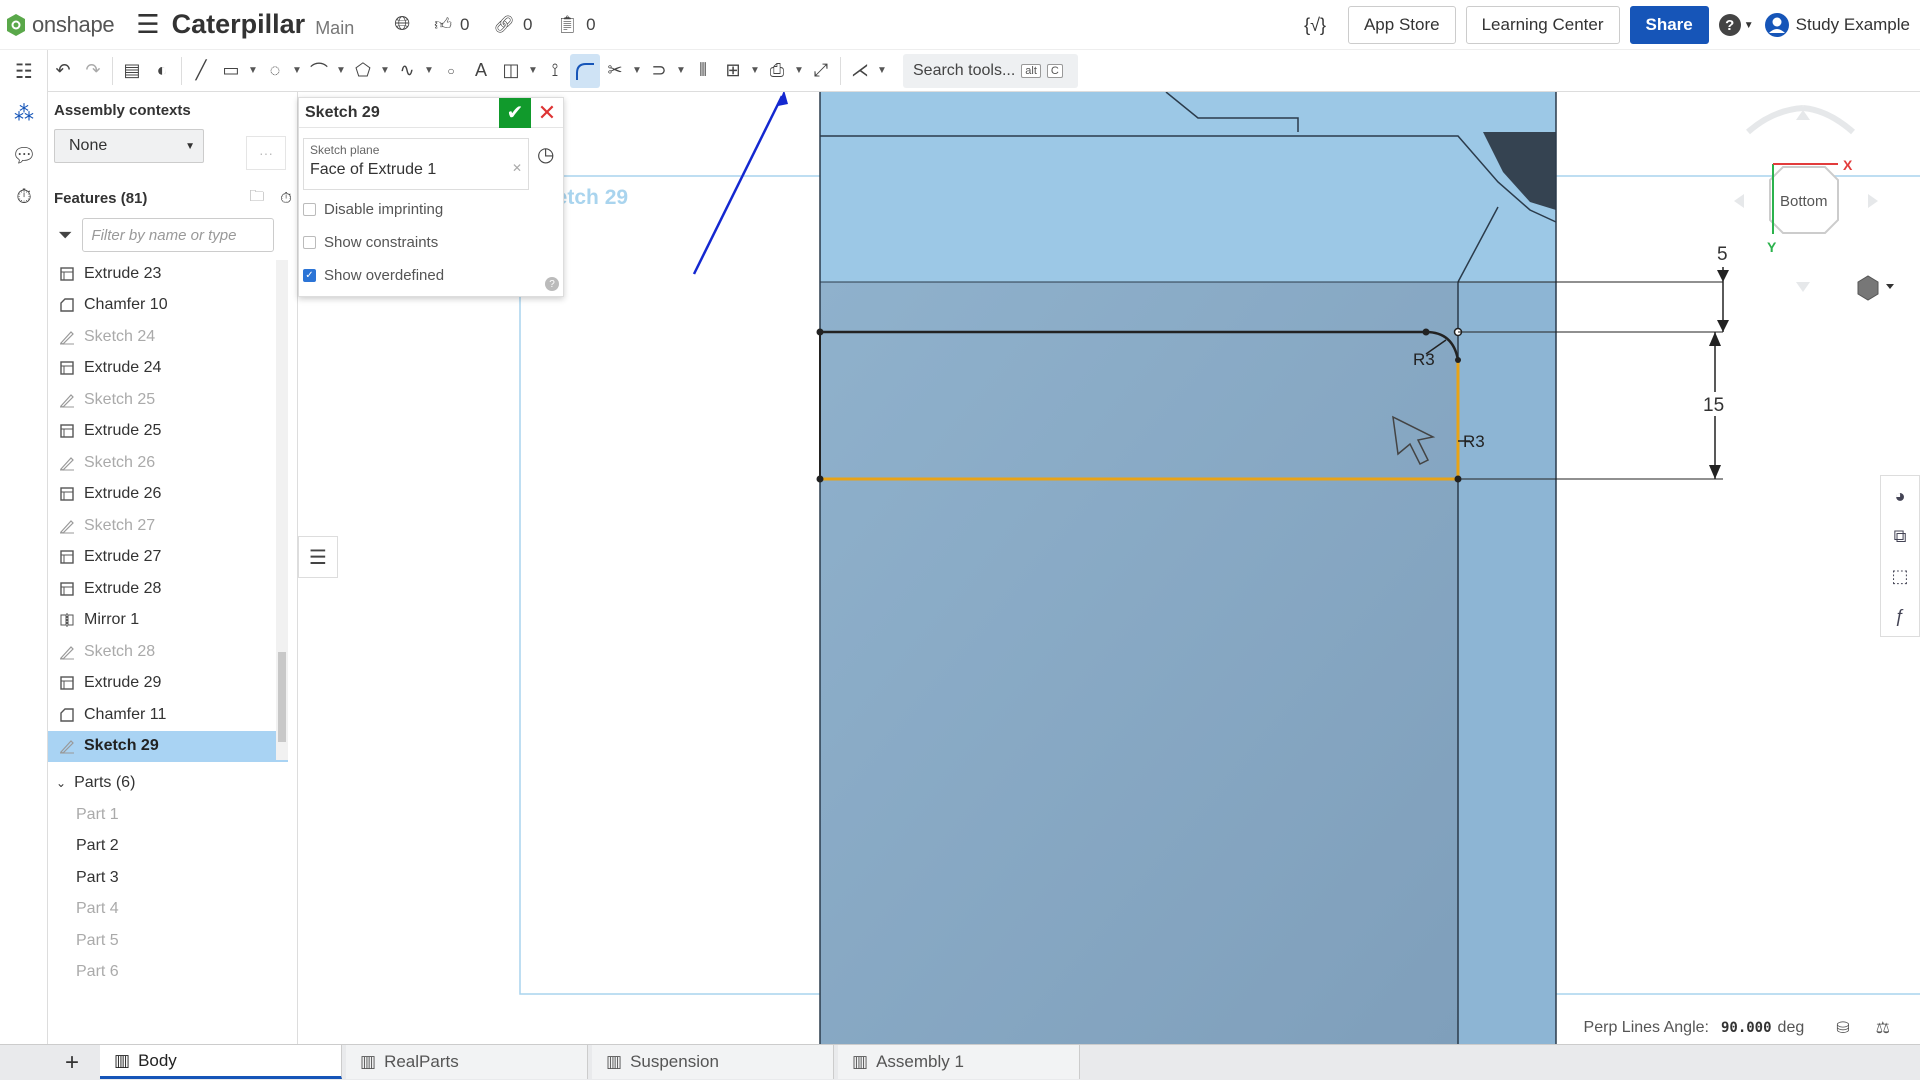 The width and height of the screenshot is (1920, 1080). What do you see at coordinates (585, 70) in the screenshot?
I see `fillet-tool-icon` at bounding box center [585, 70].